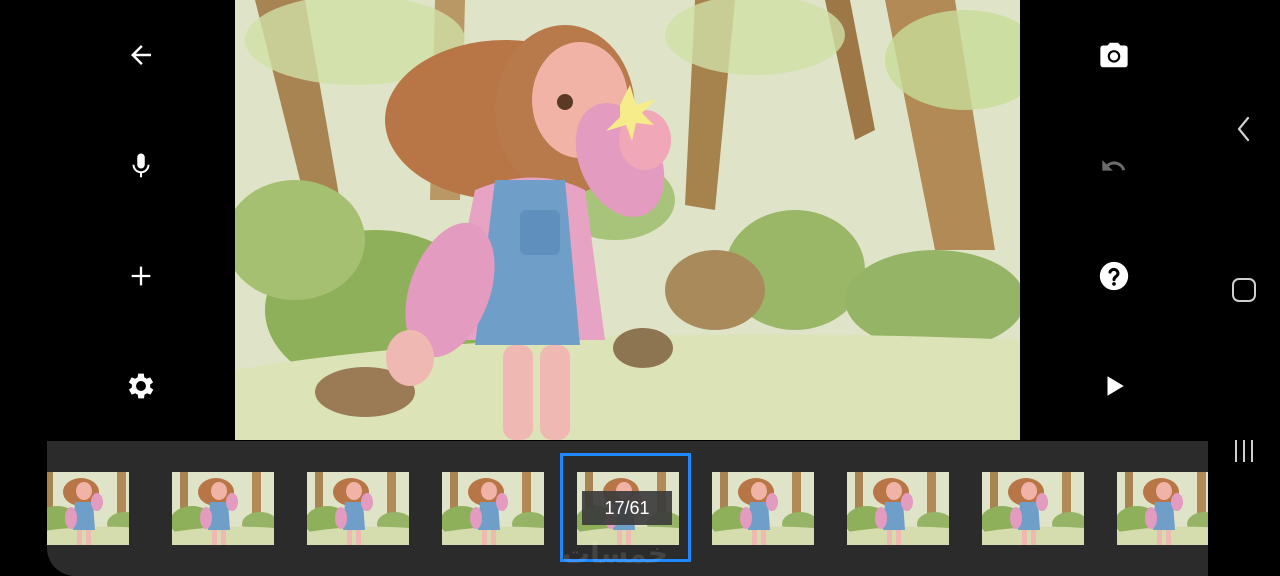 The image size is (1280, 576). I want to click on play-icon, so click(1115, 386).